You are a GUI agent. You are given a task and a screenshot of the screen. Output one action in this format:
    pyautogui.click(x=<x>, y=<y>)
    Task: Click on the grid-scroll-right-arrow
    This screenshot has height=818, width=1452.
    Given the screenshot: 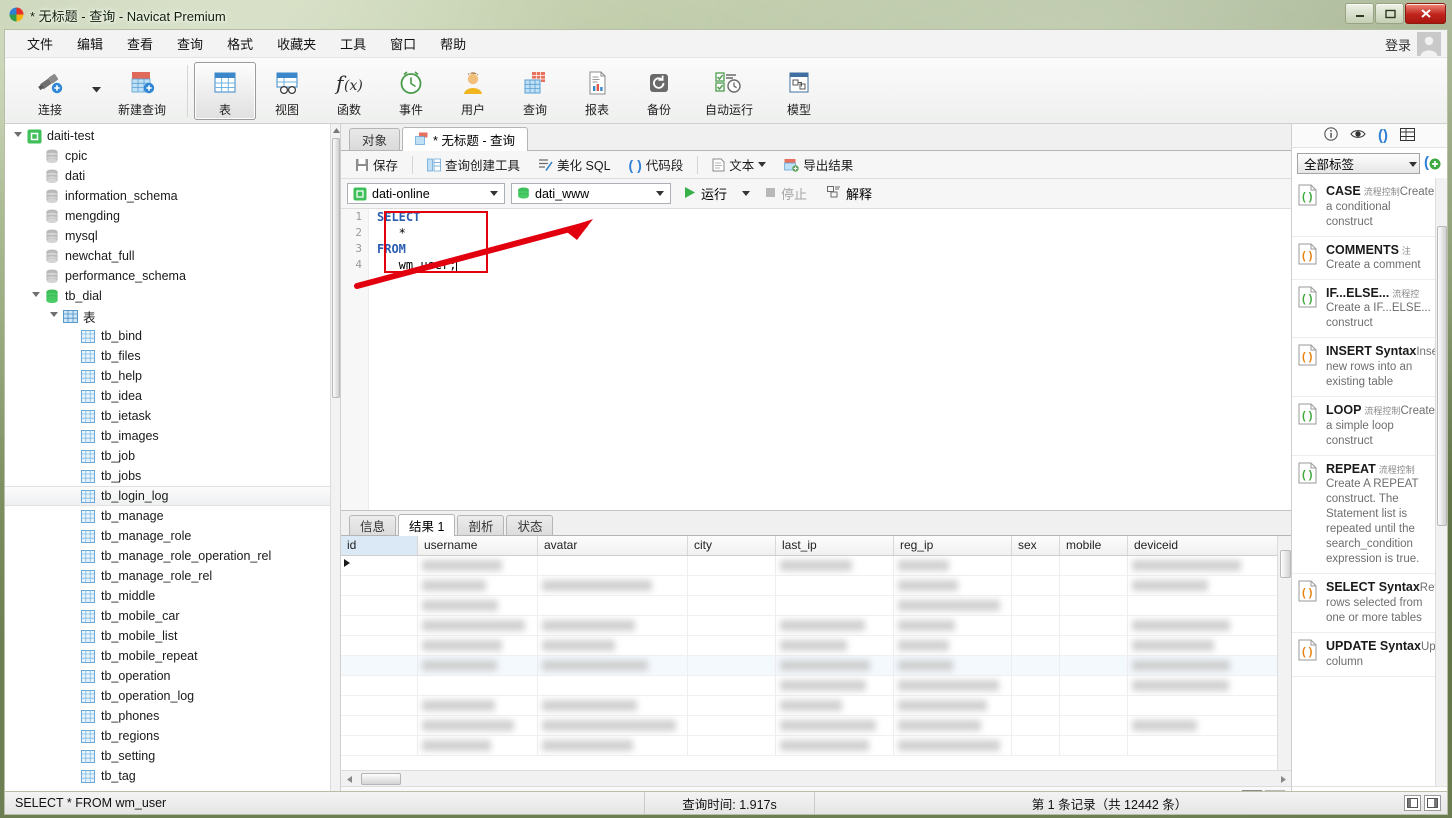 What is the action you would take?
    pyautogui.click(x=1283, y=779)
    